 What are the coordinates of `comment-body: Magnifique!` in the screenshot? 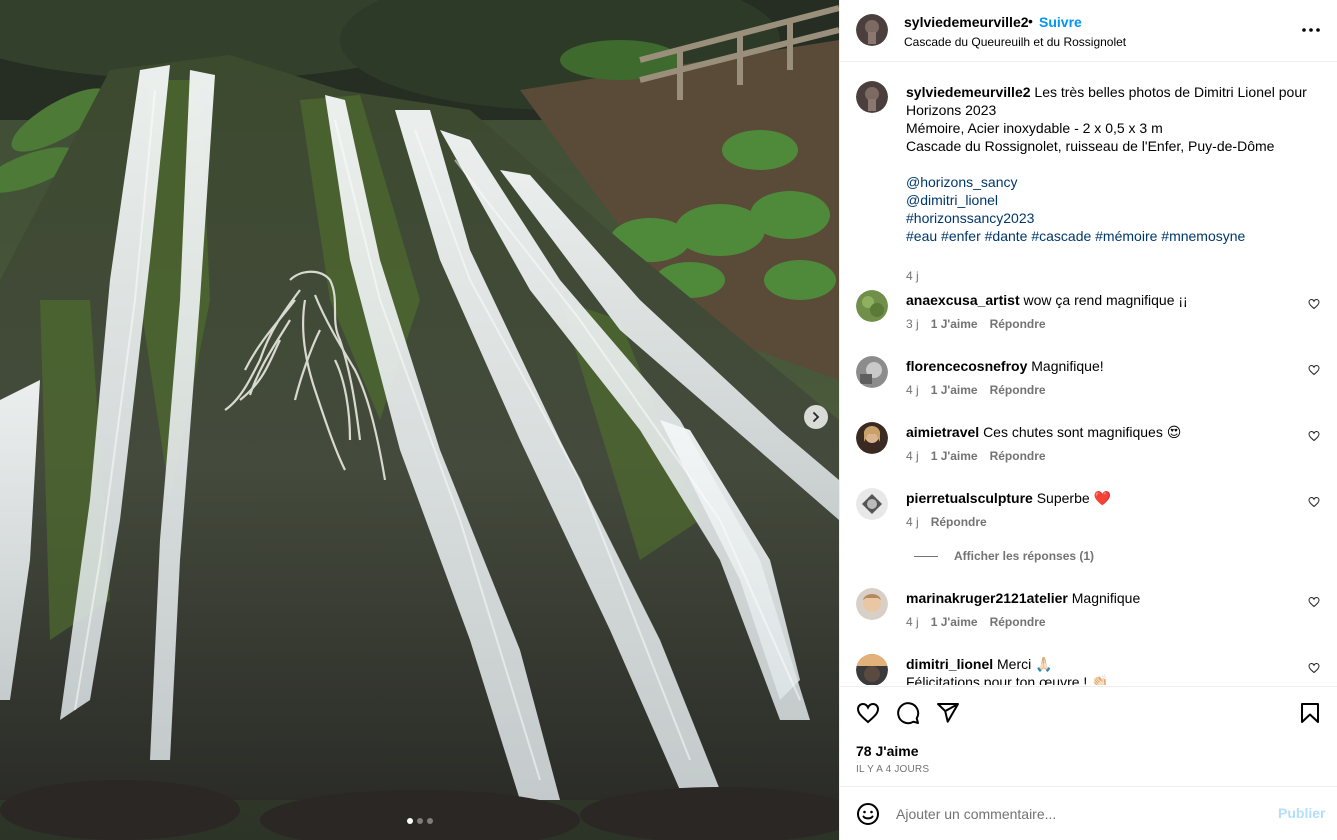 It's located at (1067, 366).